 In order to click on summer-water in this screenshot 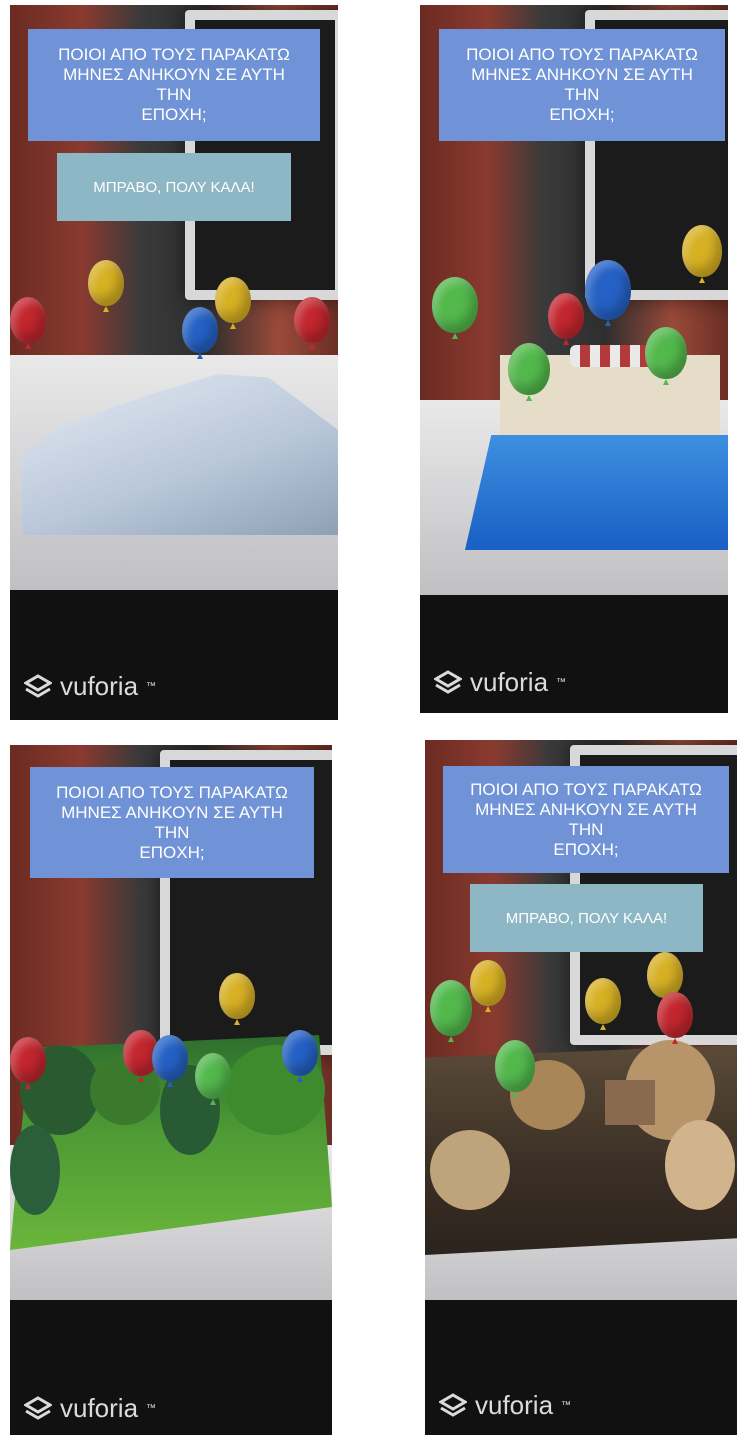, I will do `click(596, 492)`.